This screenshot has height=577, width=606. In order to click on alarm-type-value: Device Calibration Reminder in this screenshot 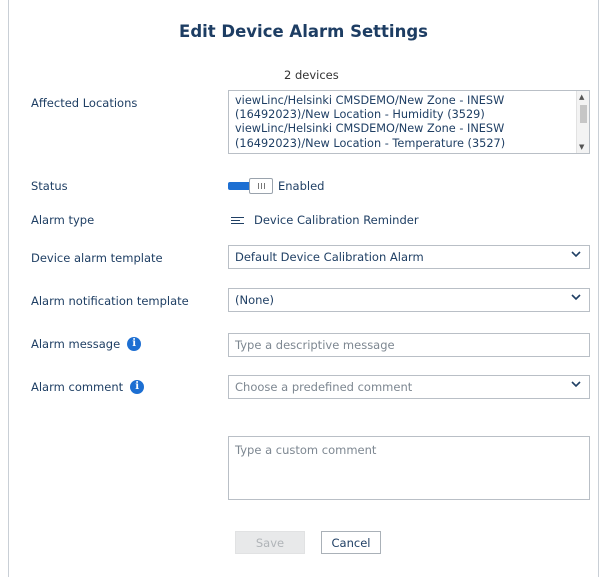, I will do `click(325, 220)`.